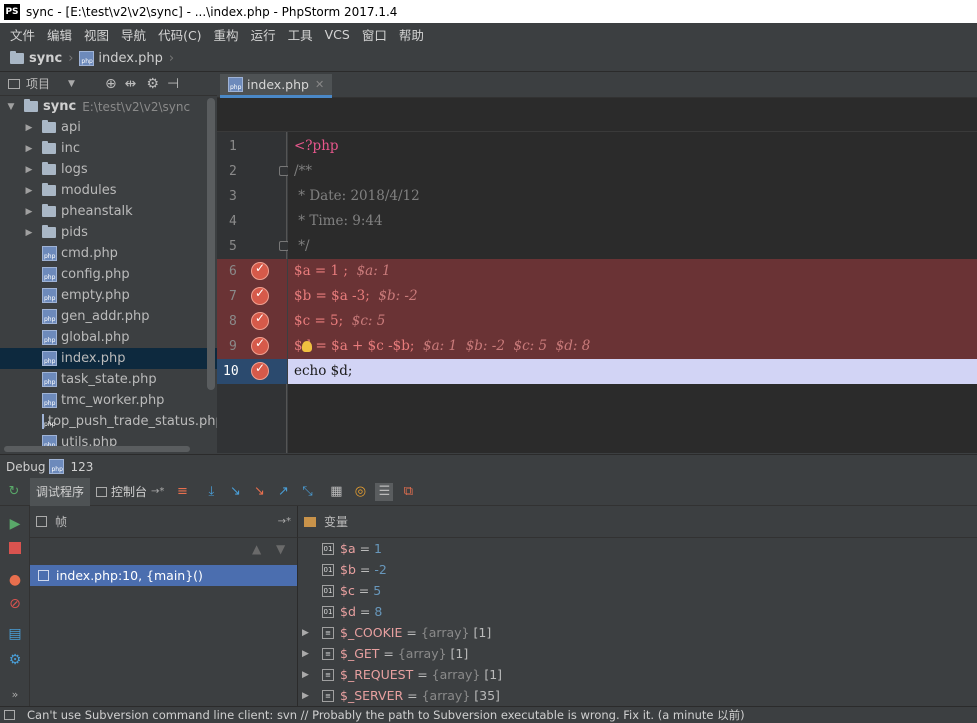 This screenshot has height=723, width=977. What do you see at coordinates (130, 58) in the screenshot?
I see `breadcrumb-file: index.php` at bounding box center [130, 58].